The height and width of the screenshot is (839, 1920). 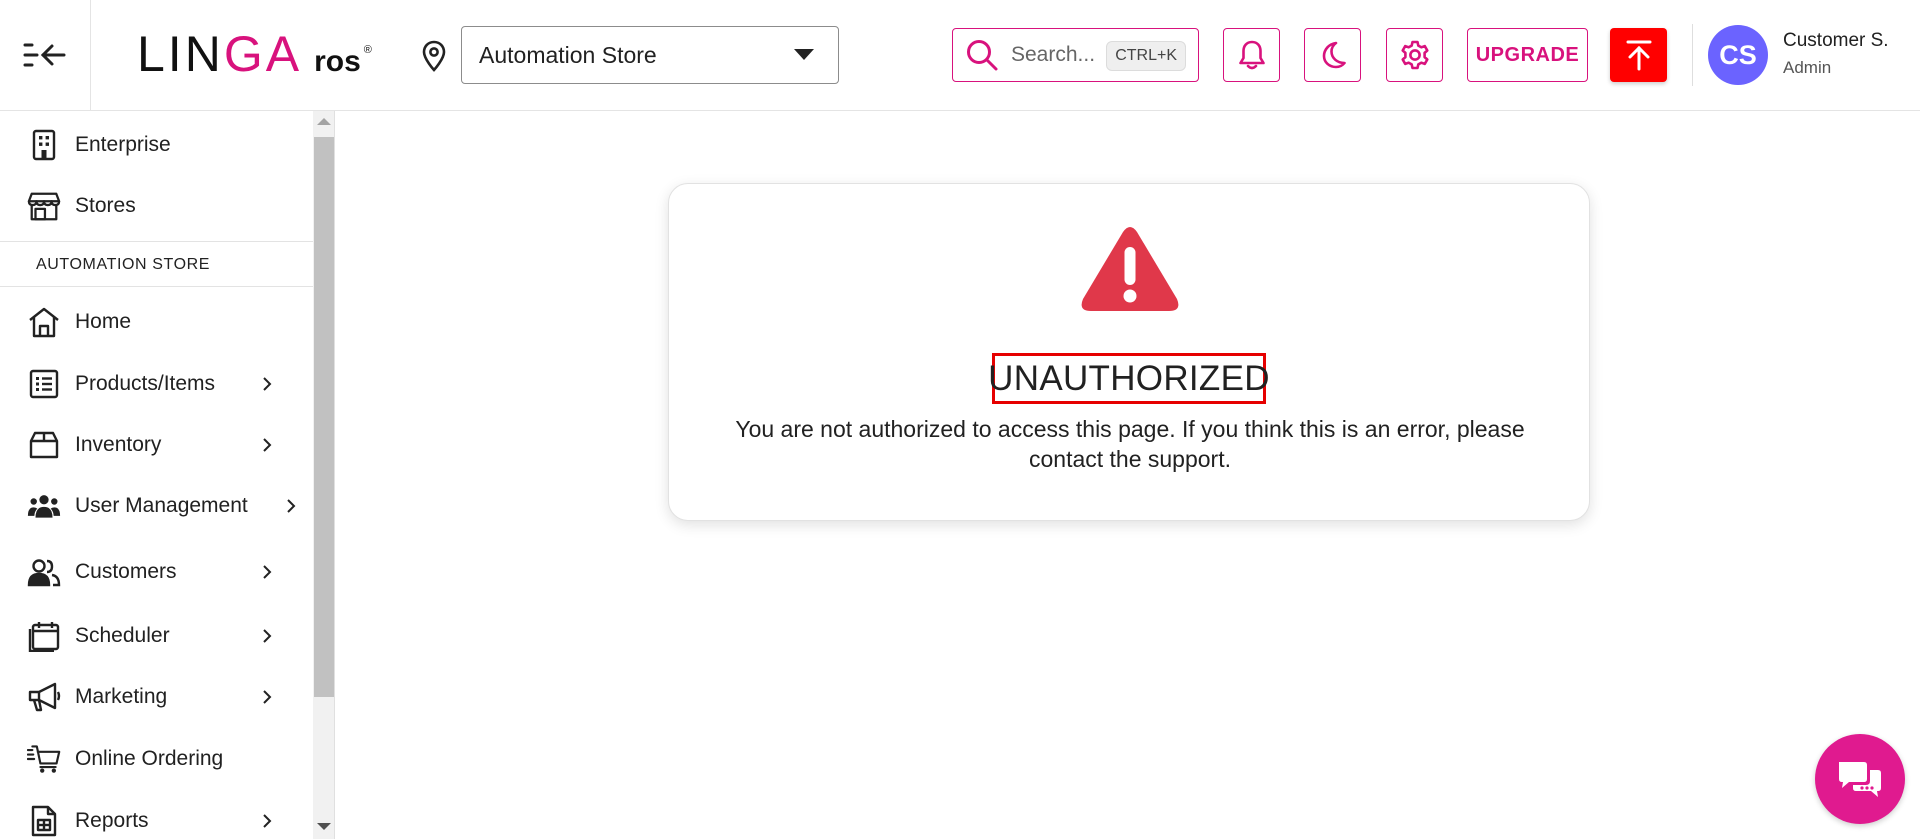 I want to click on error-title-highlight: UNAUTHORIZED, so click(x=1129, y=378).